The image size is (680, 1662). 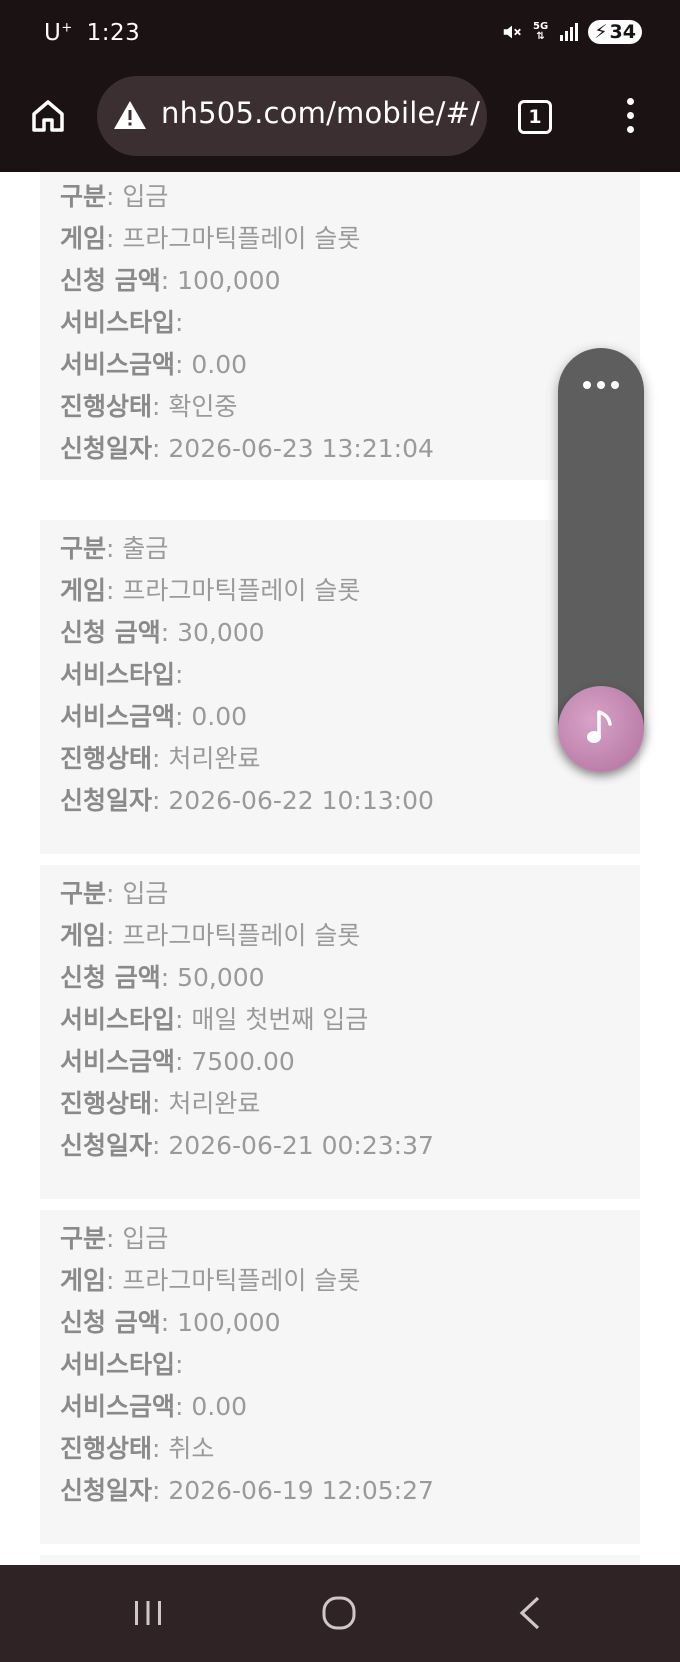 What do you see at coordinates (320, 113) in the screenshot?
I see `url-text: nh505.com/mobile/#/` at bounding box center [320, 113].